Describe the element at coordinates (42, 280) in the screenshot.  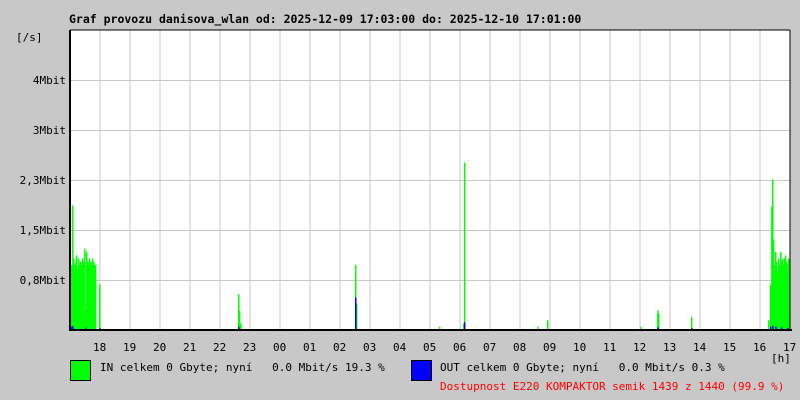
I see `y-tick-label: 0,8Mbit` at that location.